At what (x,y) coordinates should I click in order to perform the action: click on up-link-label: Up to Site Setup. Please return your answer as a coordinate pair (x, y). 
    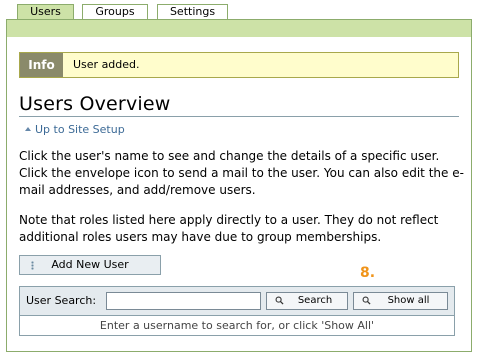
    Looking at the image, I should click on (80, 129).